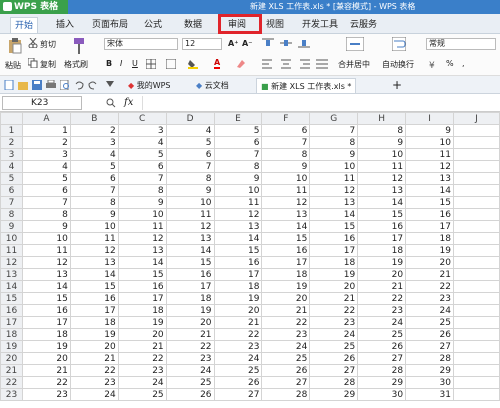 The width and height of the screenshot is (500, 408). What do you see at coordinates (398, 64) in the screenshot?
I see `wrap-text-button: 自动换行` at bounding box center [398, 64].